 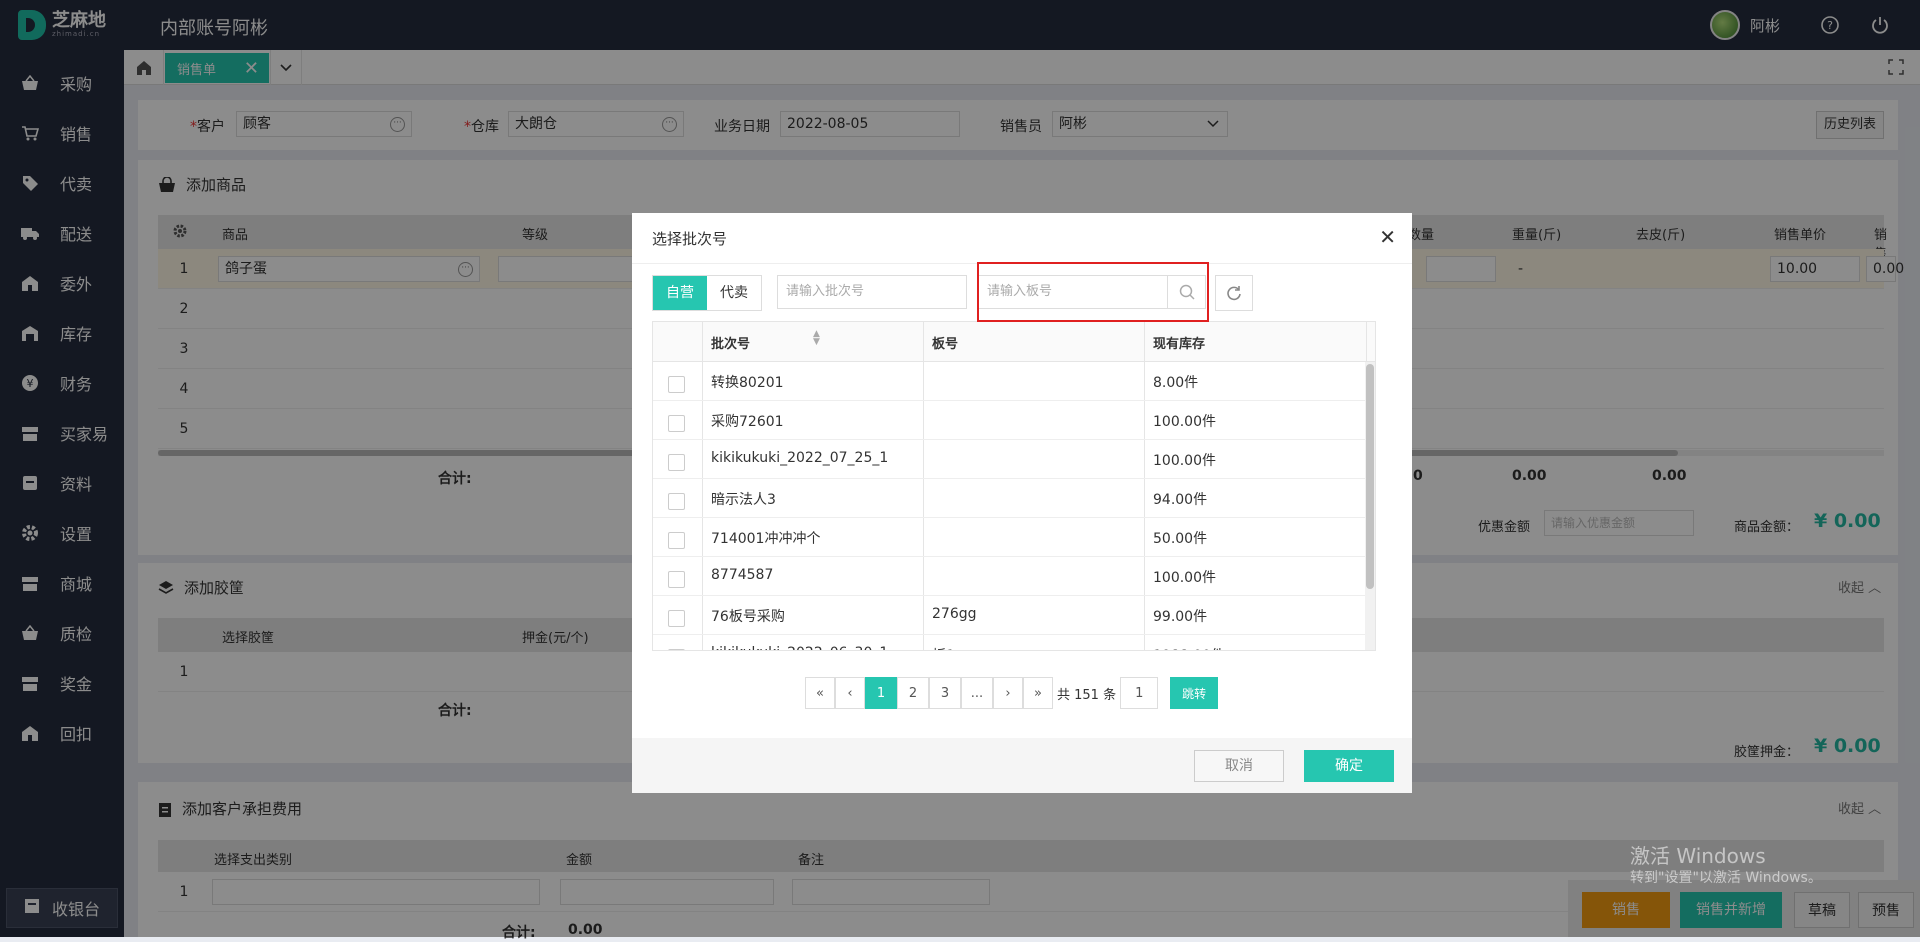 I want to click on first-page-icon: «, so click(x=820, y=693).